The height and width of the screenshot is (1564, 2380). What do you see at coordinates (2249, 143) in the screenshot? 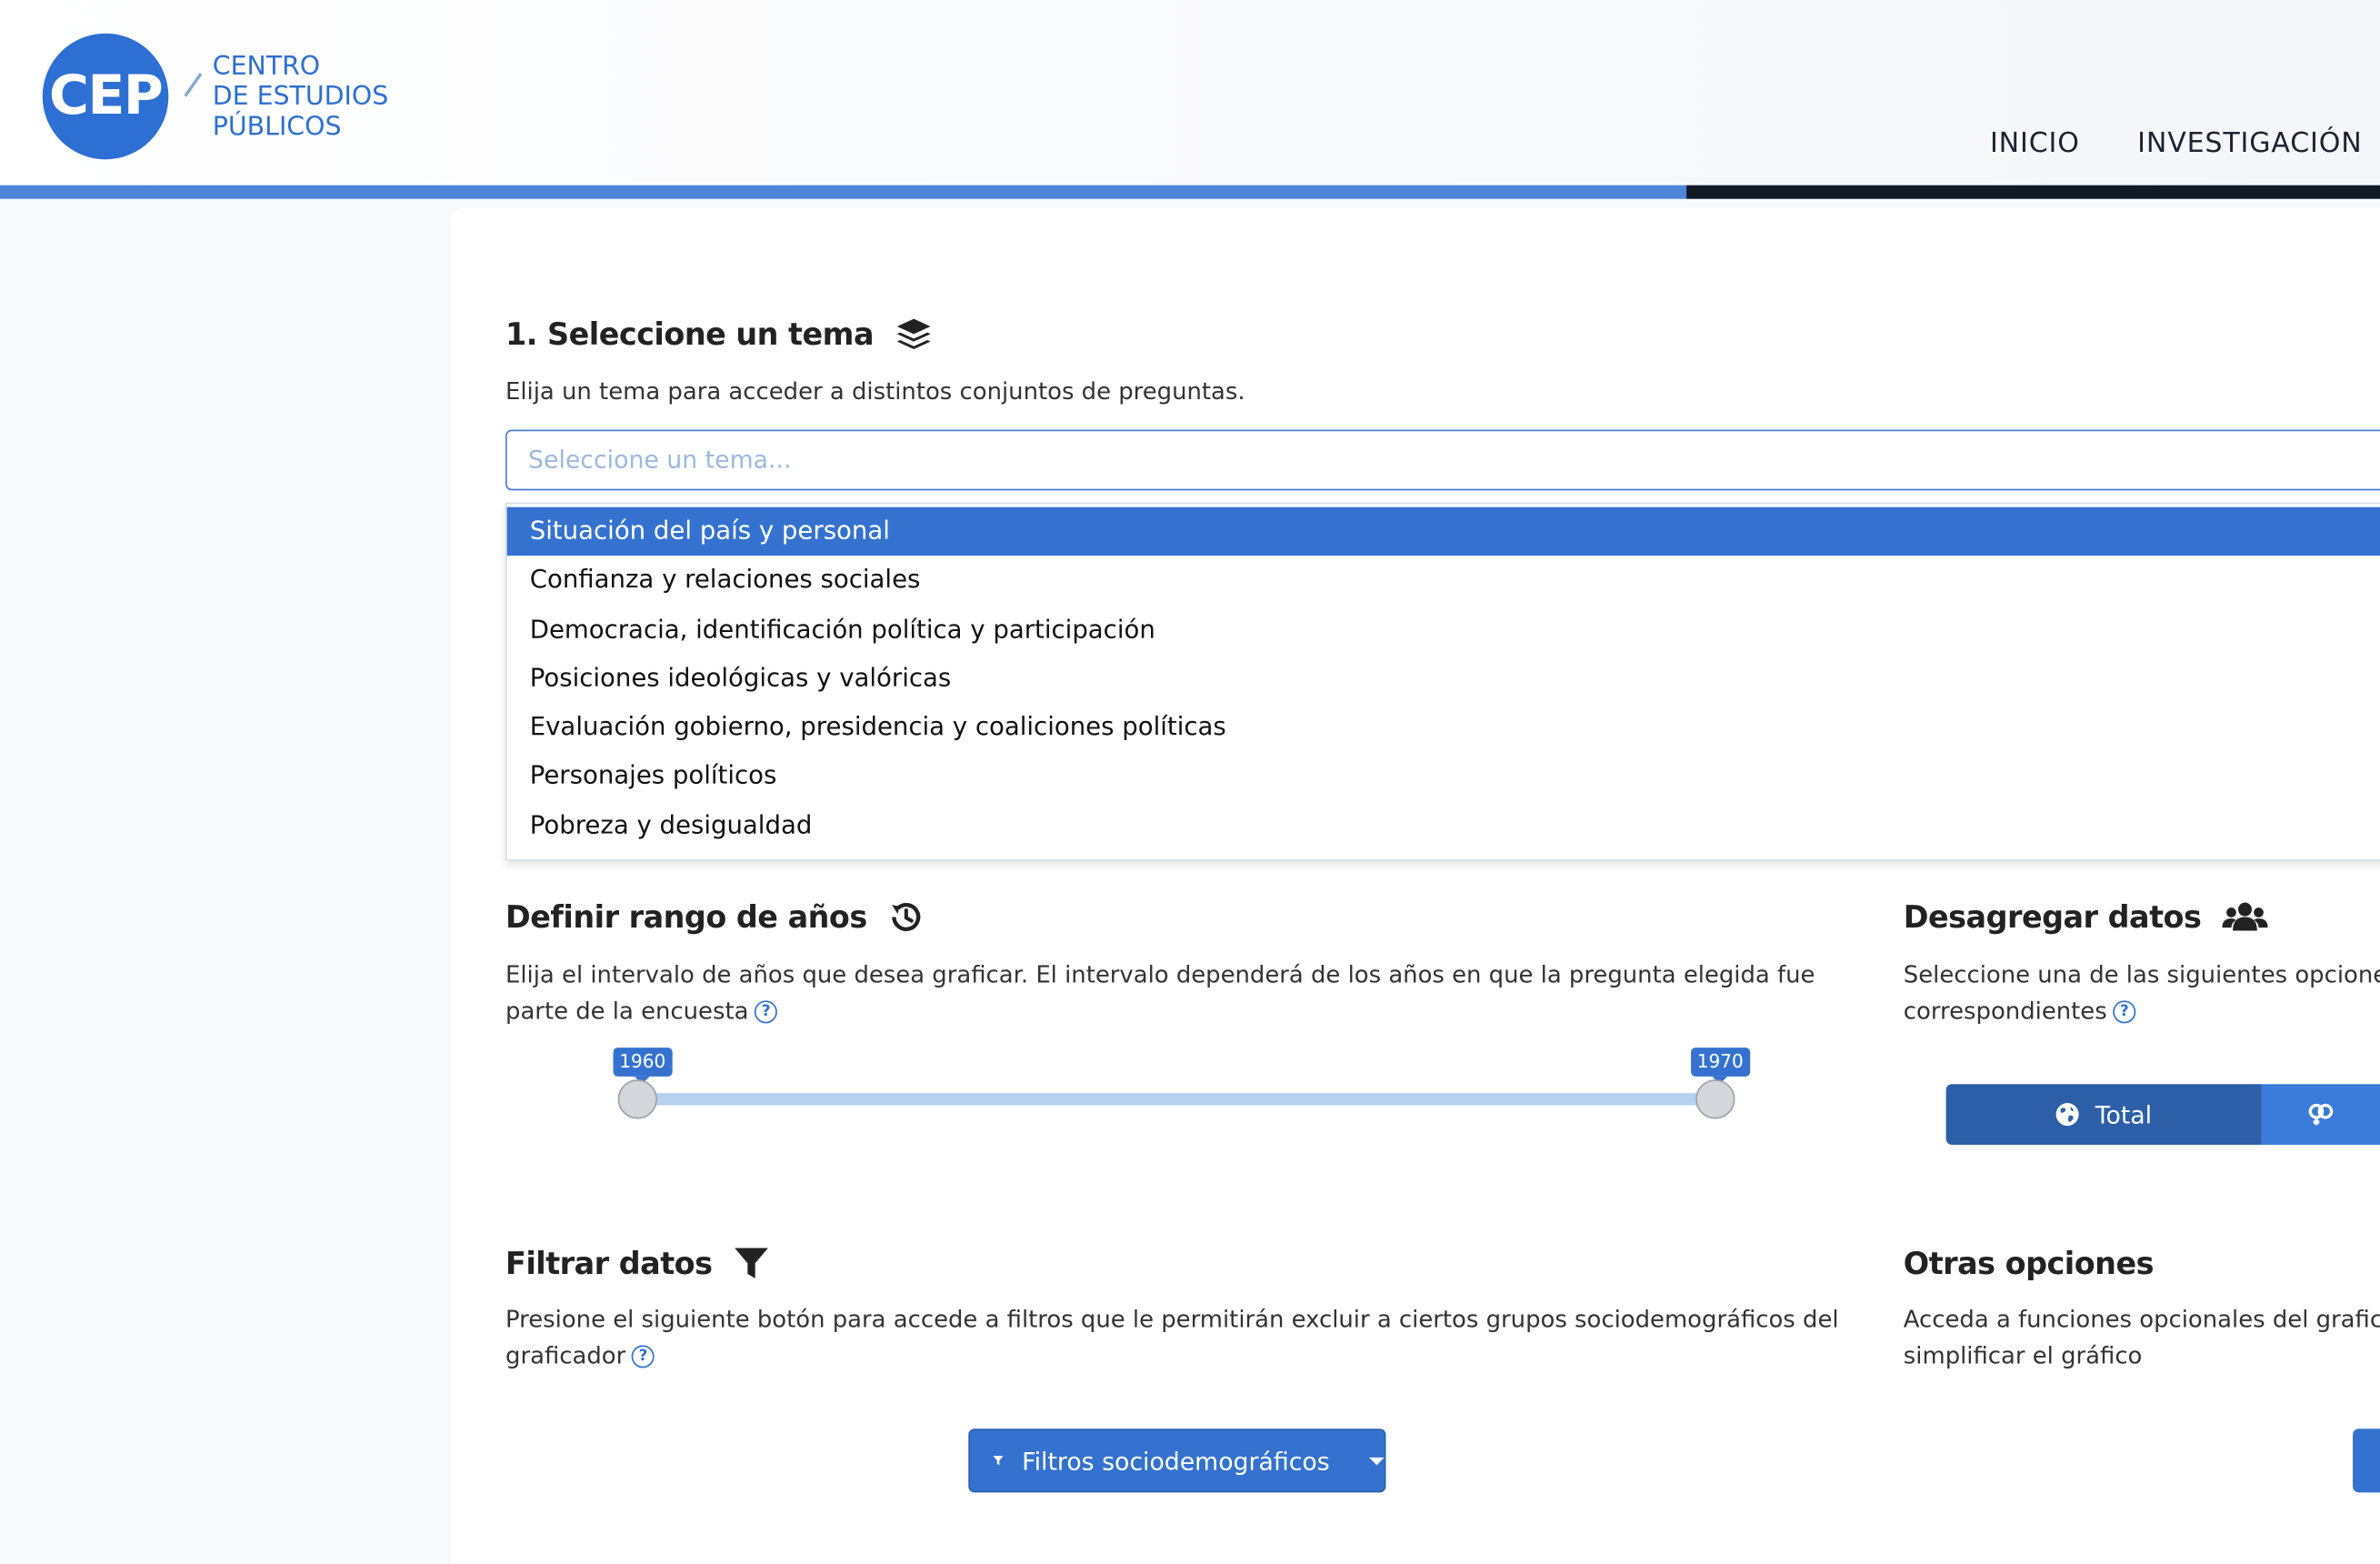
I see `nav-item-investigacion: INVESTIGACIÓN` at bounding box center [2249, 143].